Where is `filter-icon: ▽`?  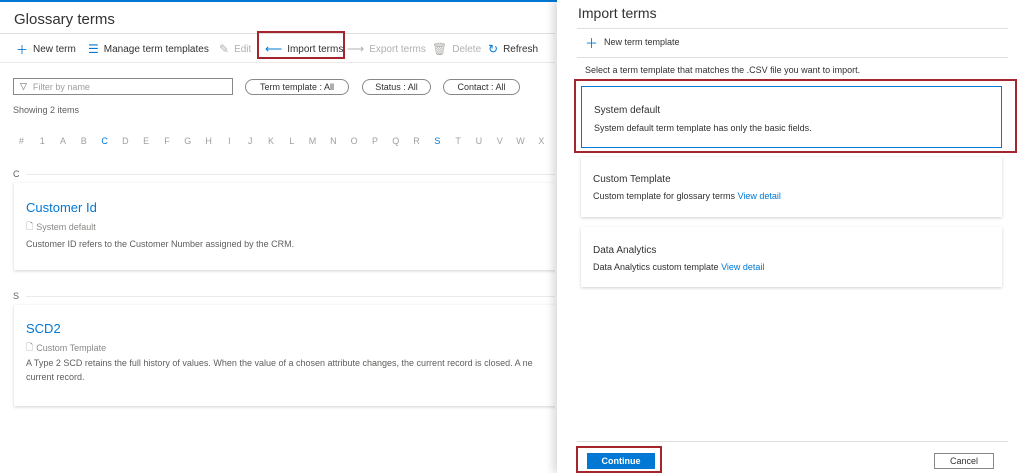
filter-icon: ▽ is located at coordinates (23, 86).